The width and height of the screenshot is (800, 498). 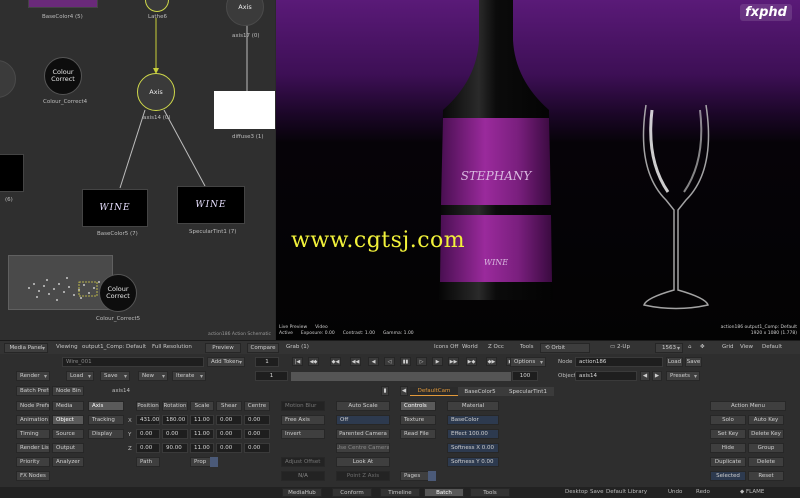 I want to click on compare-button: Compare, so click(x=263, y=348).